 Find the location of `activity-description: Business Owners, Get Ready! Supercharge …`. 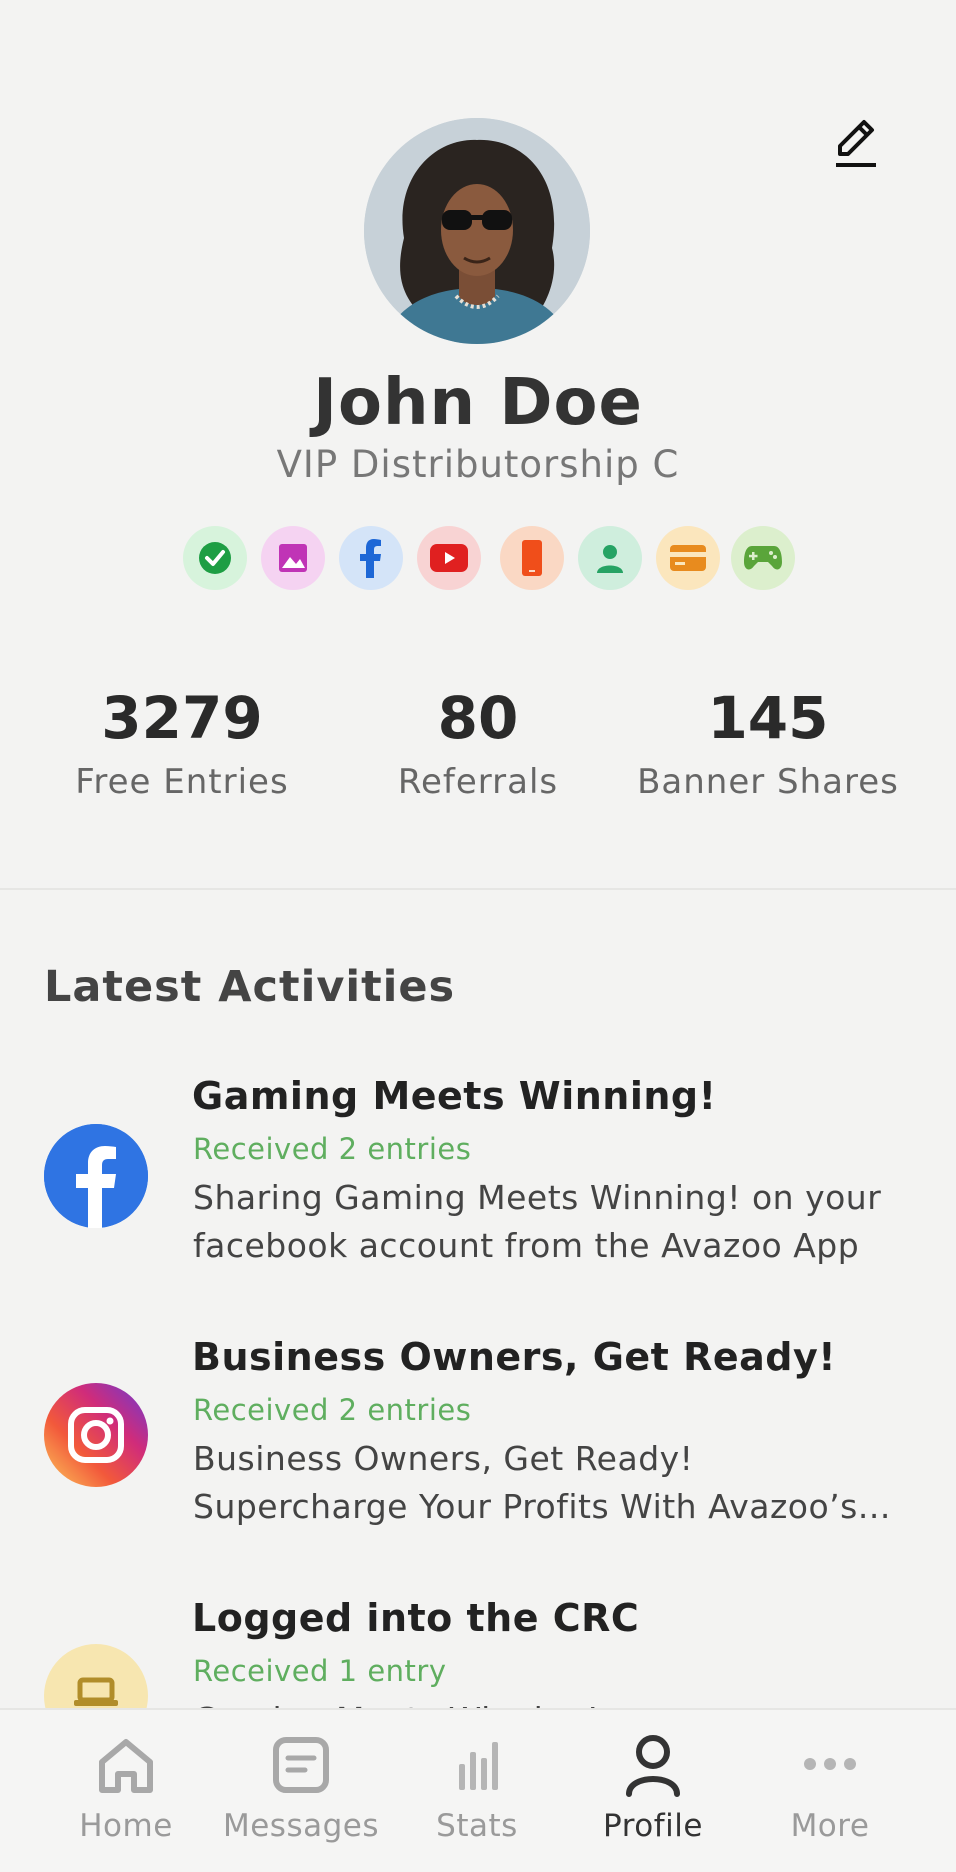

activity-description: Business Owners, Get Ready! Supercharge … is located at coordinates (553, 1483).